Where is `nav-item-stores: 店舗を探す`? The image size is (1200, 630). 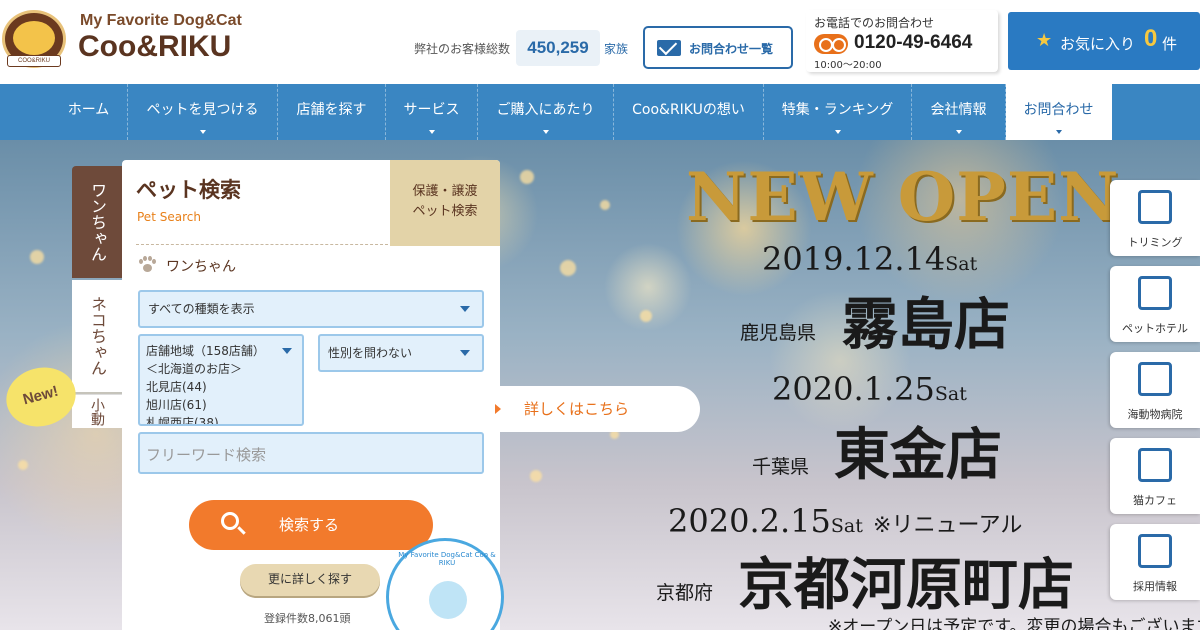 nav-item-stores: 店舗を探す is located at coordinates (332, 112).